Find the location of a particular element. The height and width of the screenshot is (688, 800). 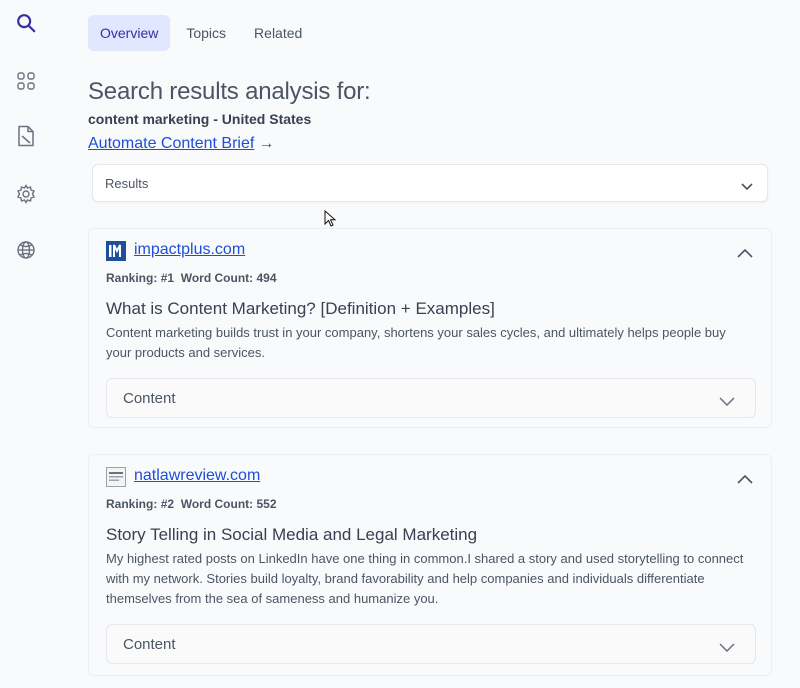

tab-topics: Topics is located at coordinates (206, 33).